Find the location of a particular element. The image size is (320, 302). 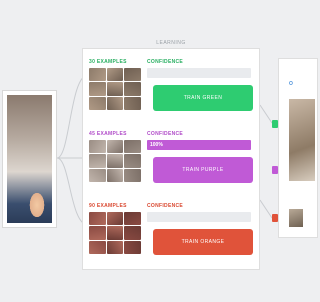

panel-title: LEARNING is located at coordinates (171, 43).